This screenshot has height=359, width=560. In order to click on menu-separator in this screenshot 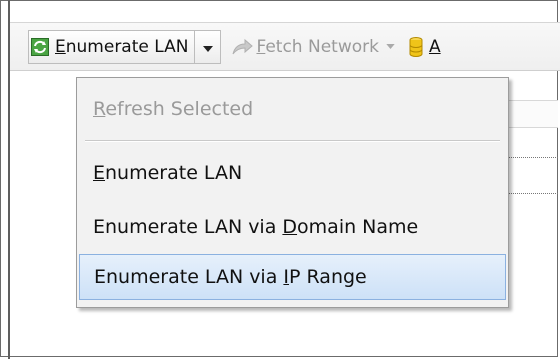, I will do `click(292, 141)`.